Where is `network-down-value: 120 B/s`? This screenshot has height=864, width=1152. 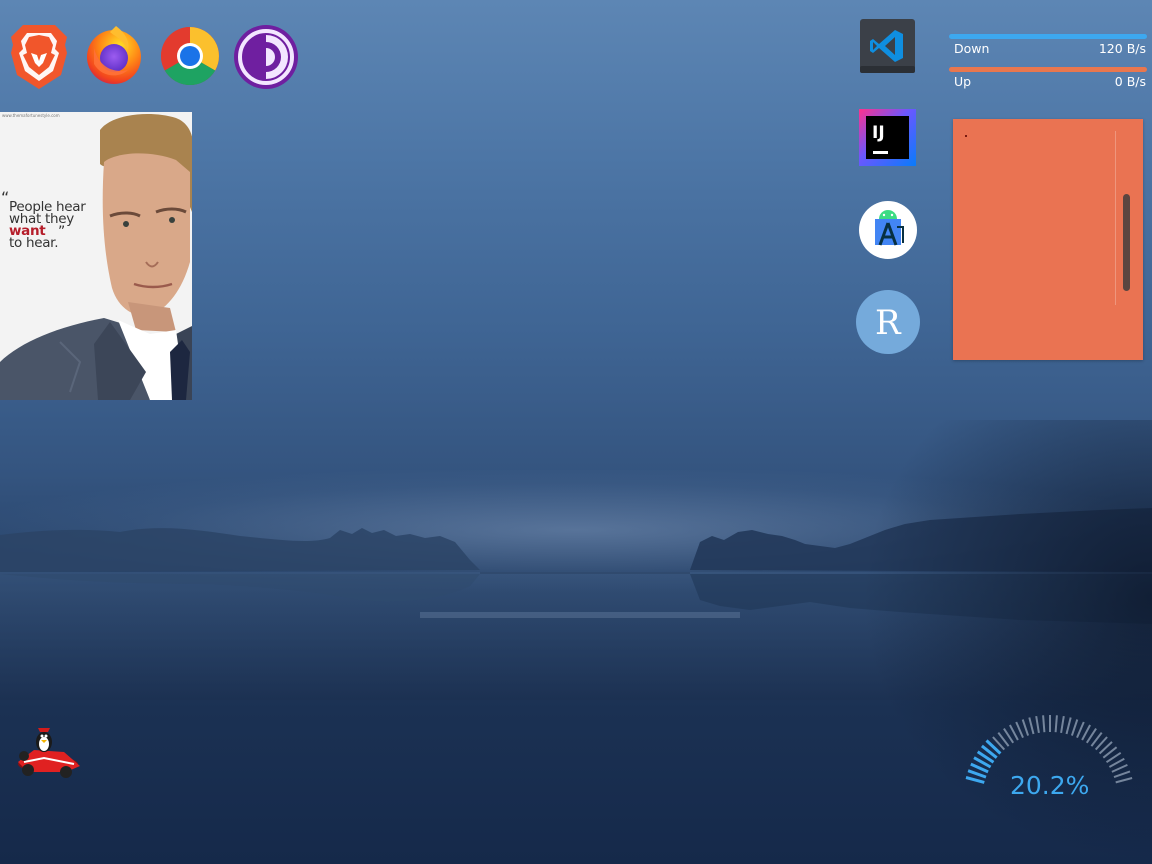 network-down-value: 120 B/s is located at coordinates (1122, 48).